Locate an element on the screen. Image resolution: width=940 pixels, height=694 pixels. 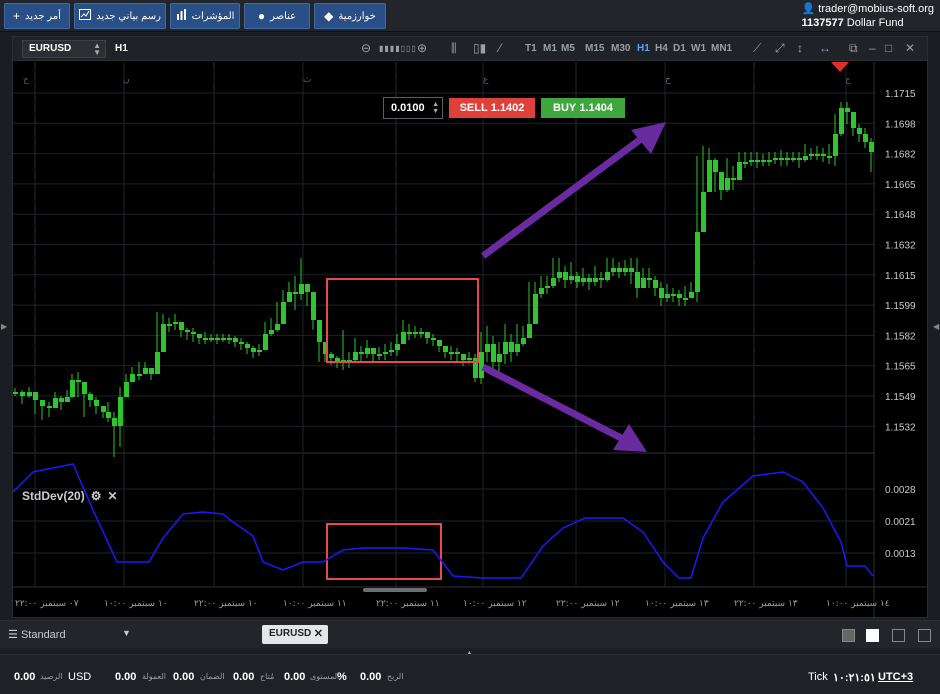
timeframe-m30: M30 is located at coordinates (620, 48).